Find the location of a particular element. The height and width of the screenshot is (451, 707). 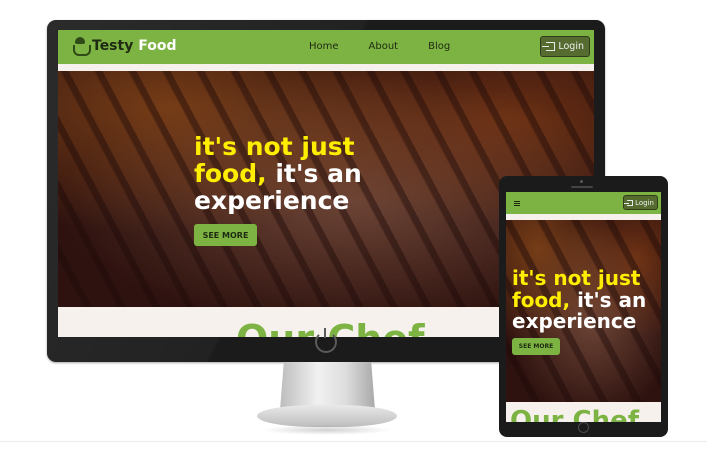

hero-line-1: it's not just is located at coordinates (274, 146).